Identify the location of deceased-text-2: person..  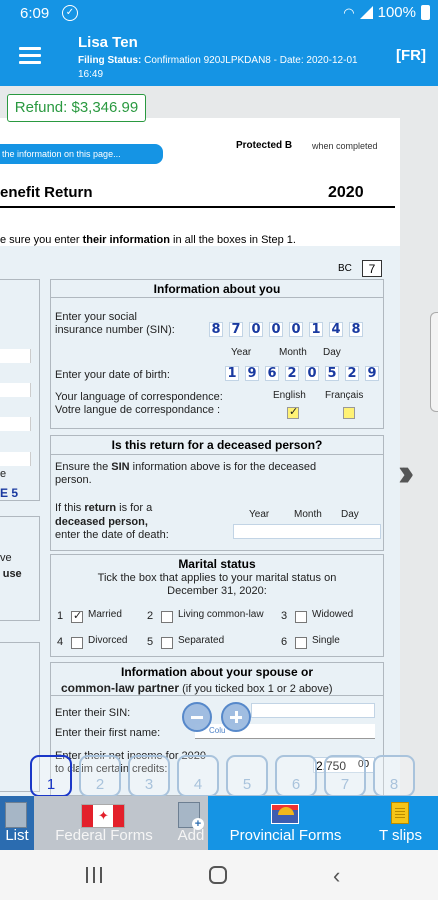
(73, 480).